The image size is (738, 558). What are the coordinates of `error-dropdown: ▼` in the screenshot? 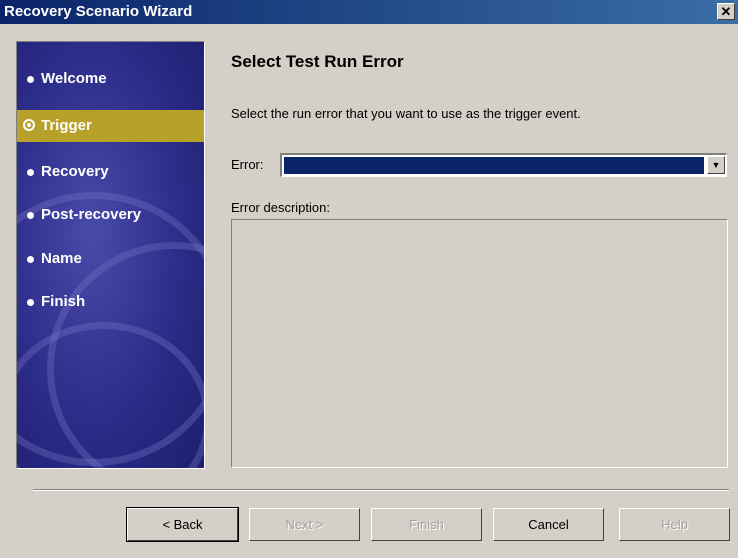 It's located at (503, 165).